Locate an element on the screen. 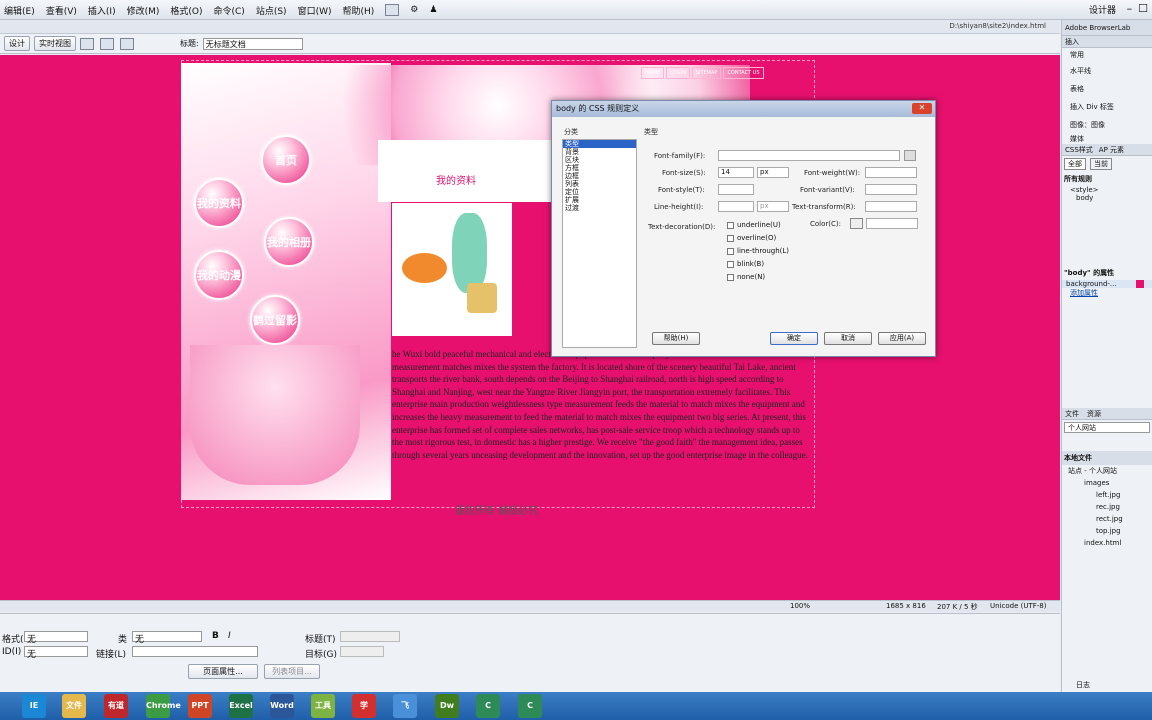 This screenshot has height=720, width=1152. category-item: 方框 is located at coordinates (599, 168).